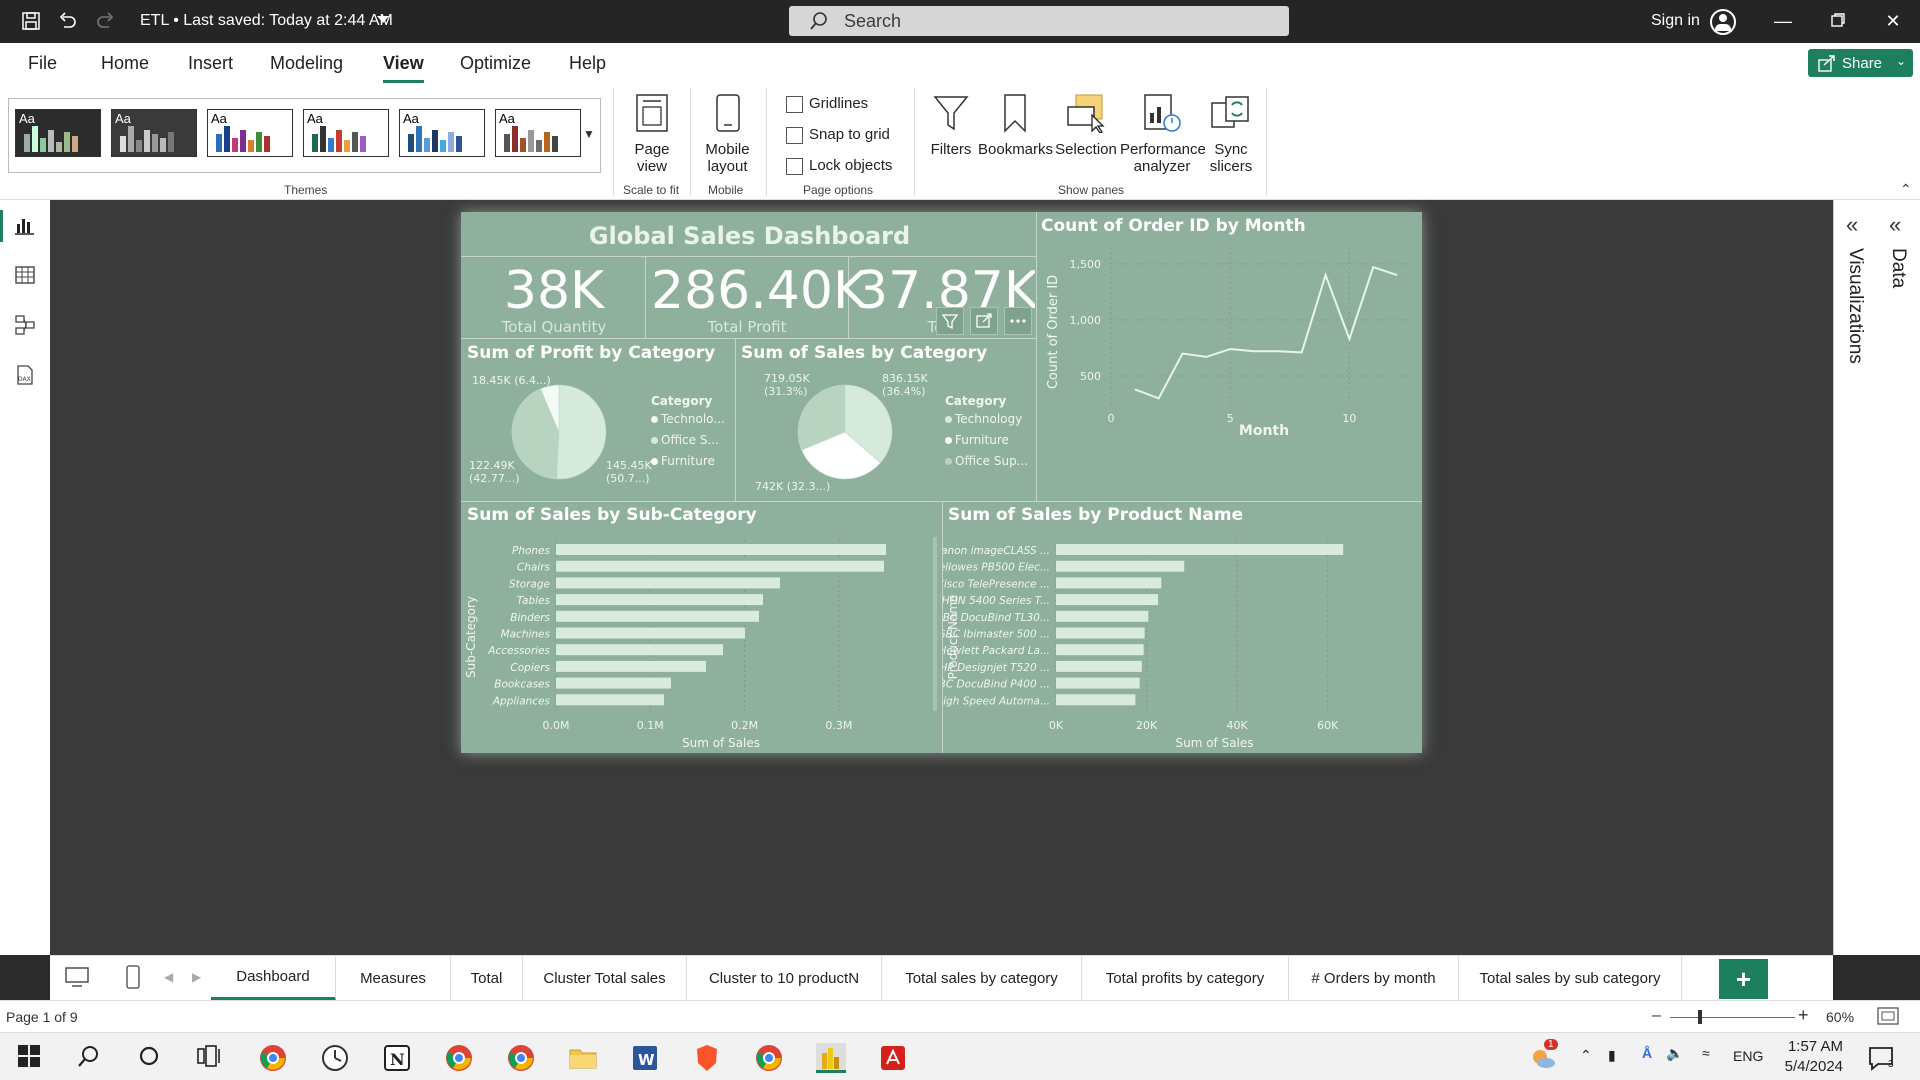 Image resolution: width=1920 pixels, height=1080 pixels. Describe the element at coordinates (495, 63) in the screenshot. I see `tab-optimize: Optimize` at that location.